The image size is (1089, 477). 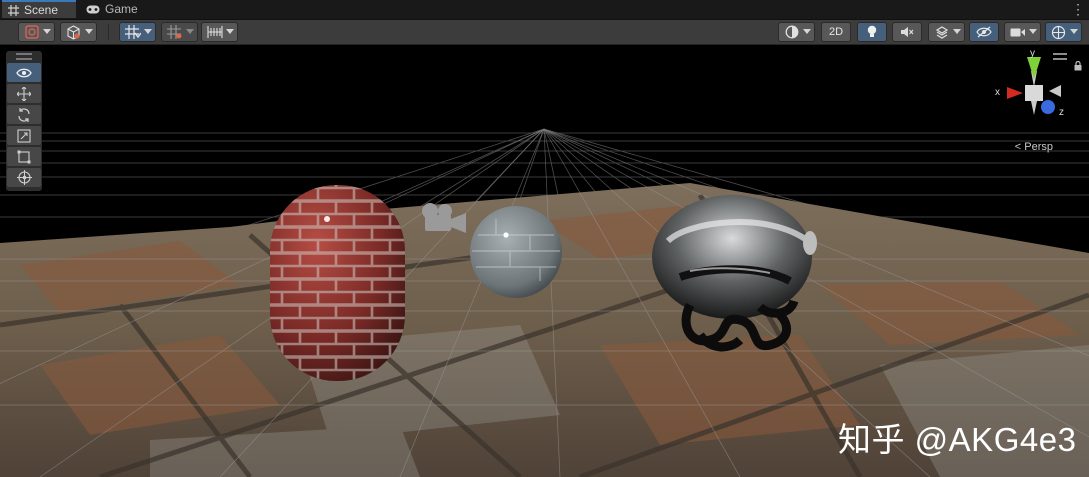 I want to click on move-arrows-icon, so click(x=24, y=93).